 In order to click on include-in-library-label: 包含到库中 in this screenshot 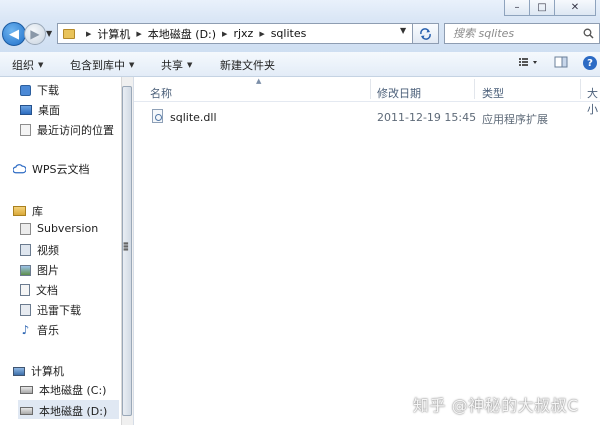, I will do `click(97, 65)`.